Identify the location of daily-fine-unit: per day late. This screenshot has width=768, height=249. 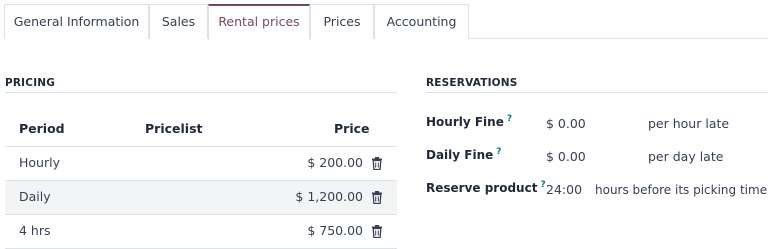
(686, 156).